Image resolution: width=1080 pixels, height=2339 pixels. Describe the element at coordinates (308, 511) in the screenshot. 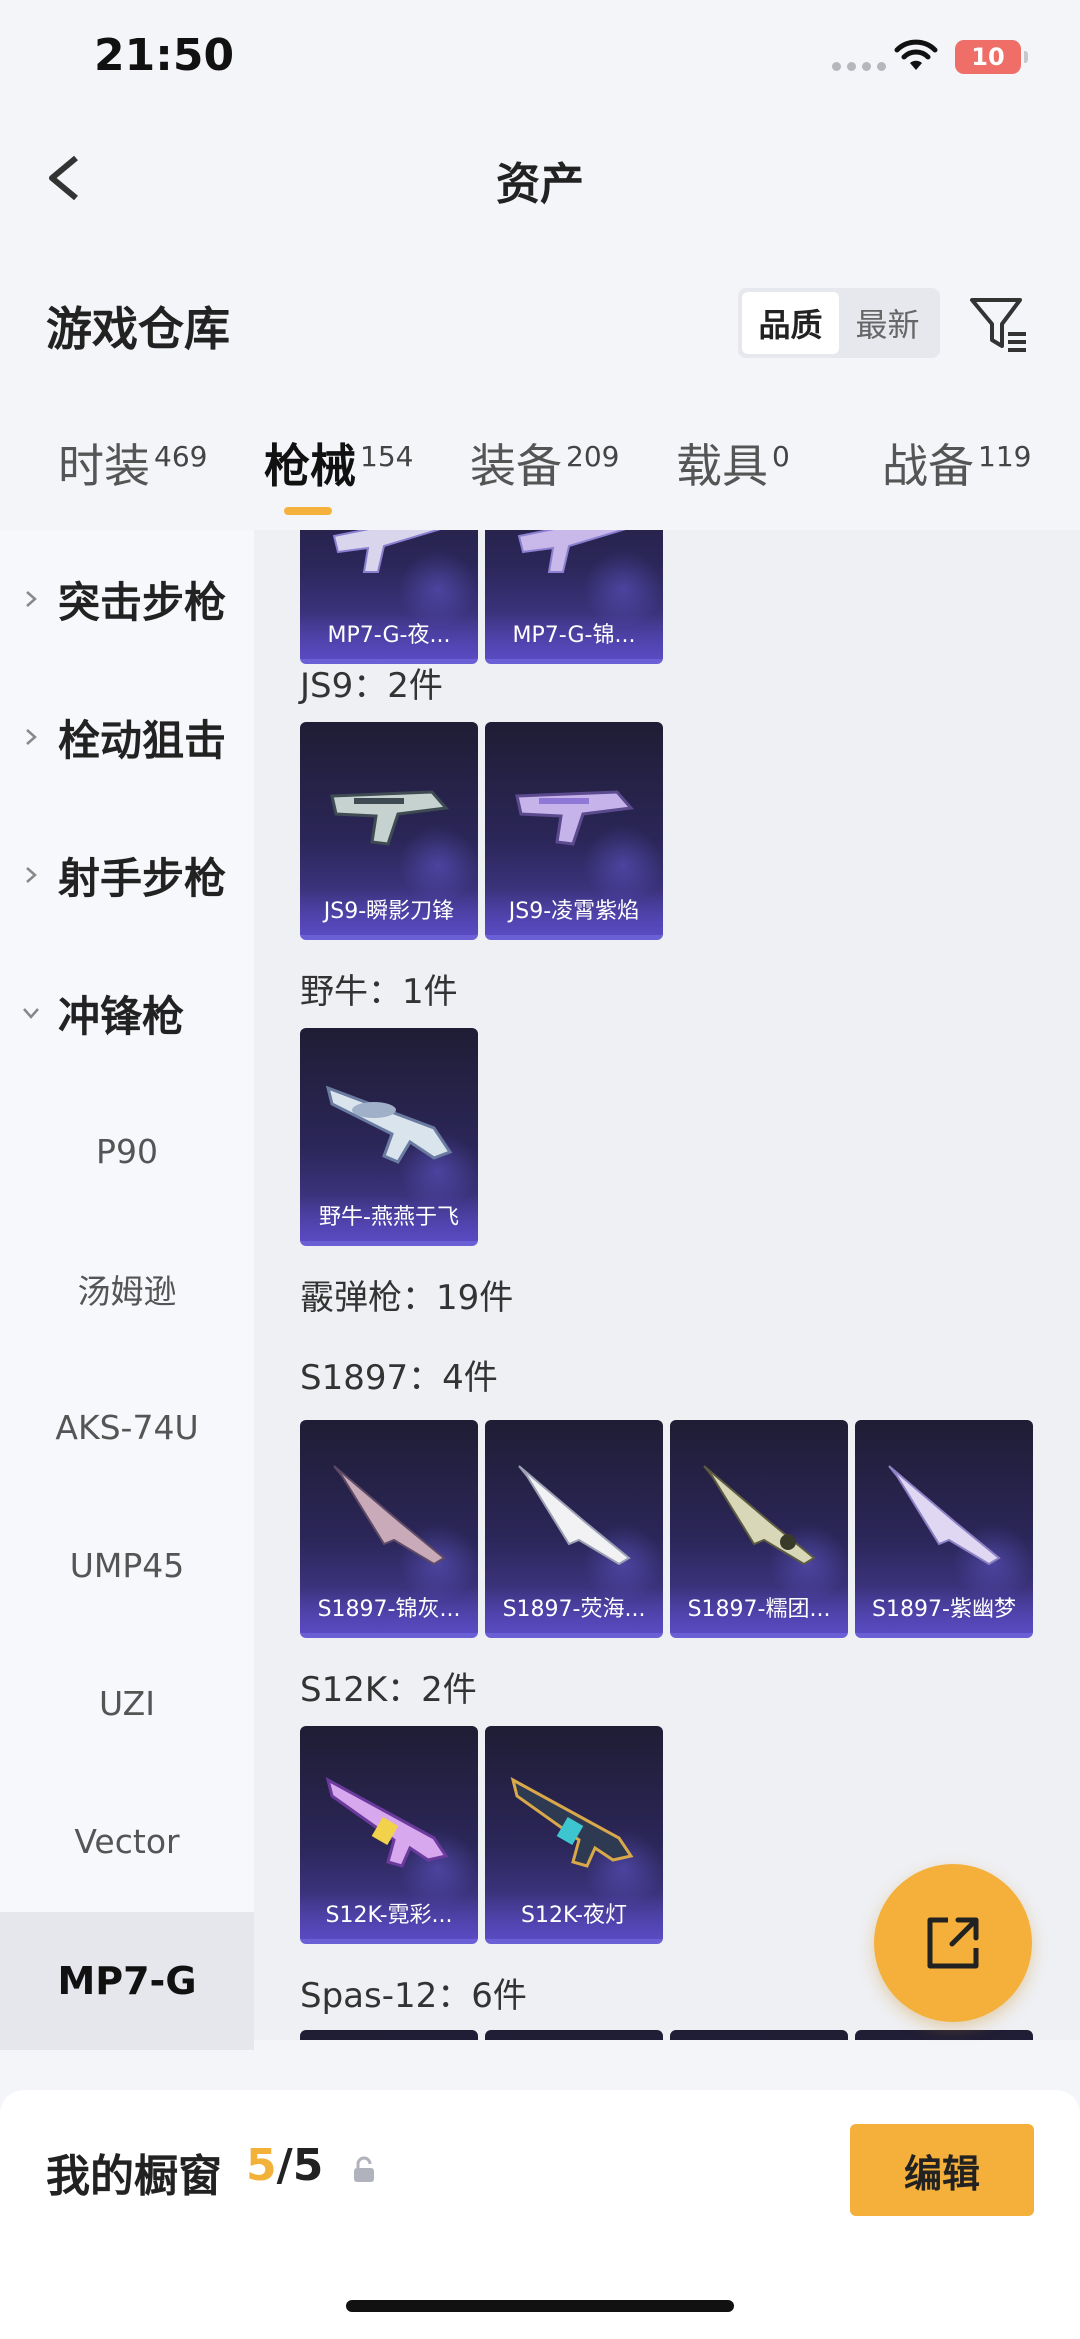

I see `active-tab-indicator` at that location.